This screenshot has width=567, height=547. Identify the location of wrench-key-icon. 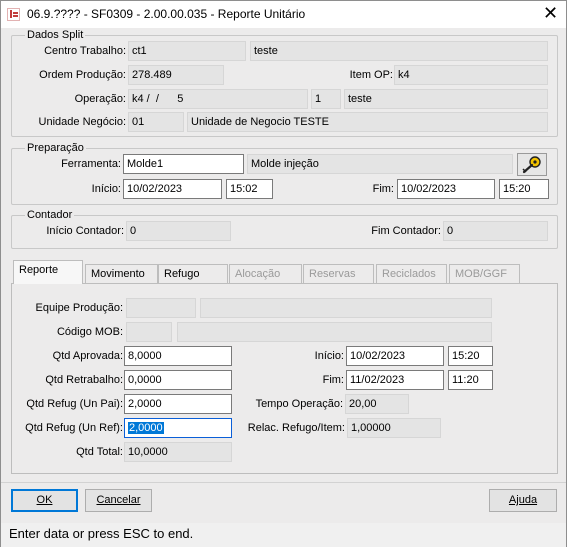
(531, 165).